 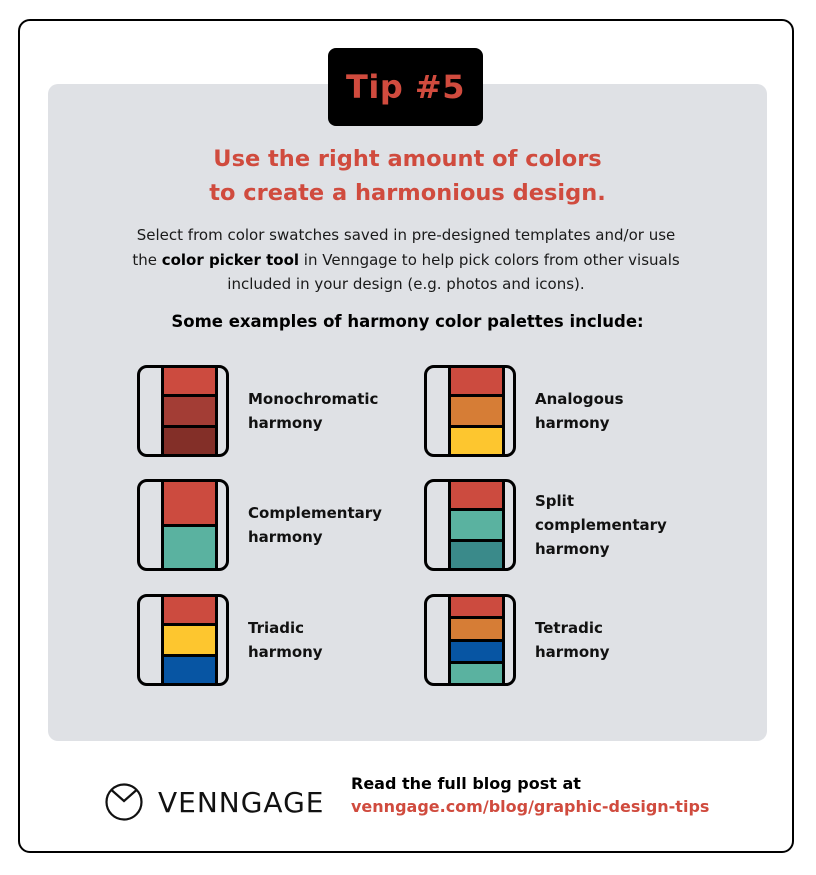 I want to click on headline-line-1: Use the right amount of colors, so click(x=407, y=159).